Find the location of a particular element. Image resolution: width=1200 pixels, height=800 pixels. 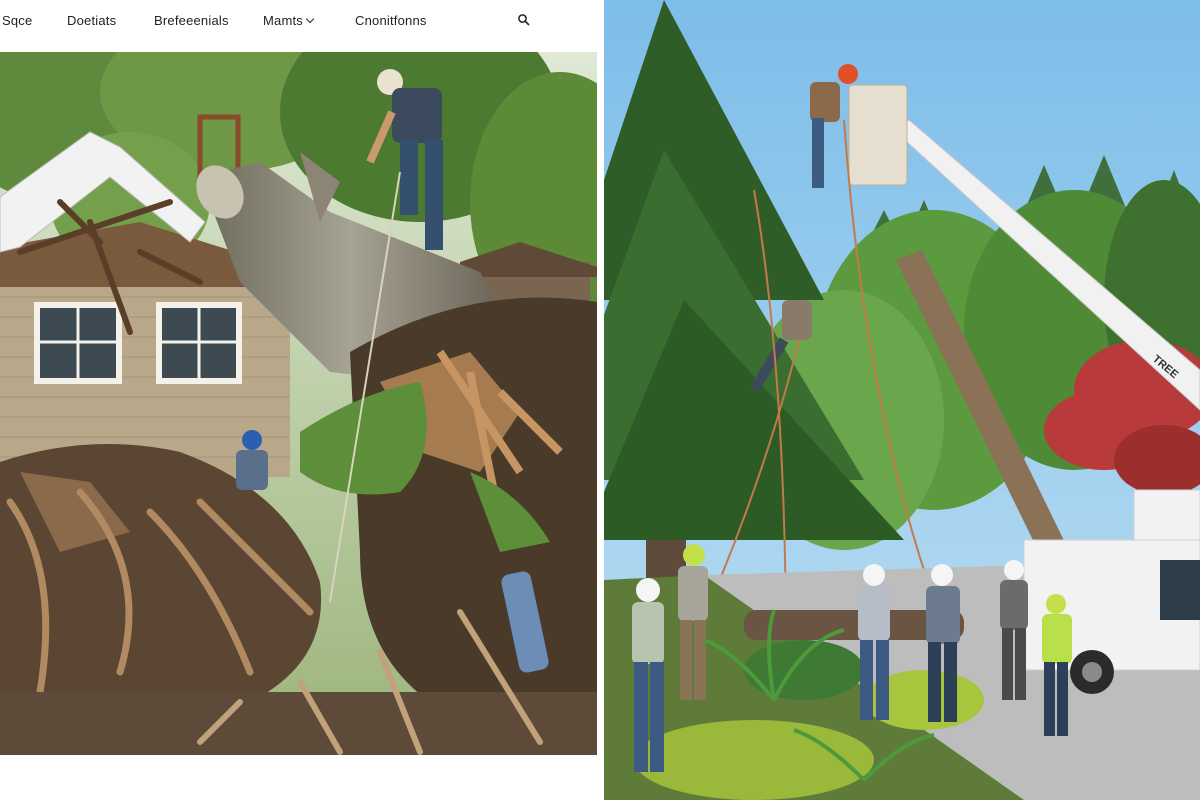

bottom-white-band is located at coordinates (300, 777).